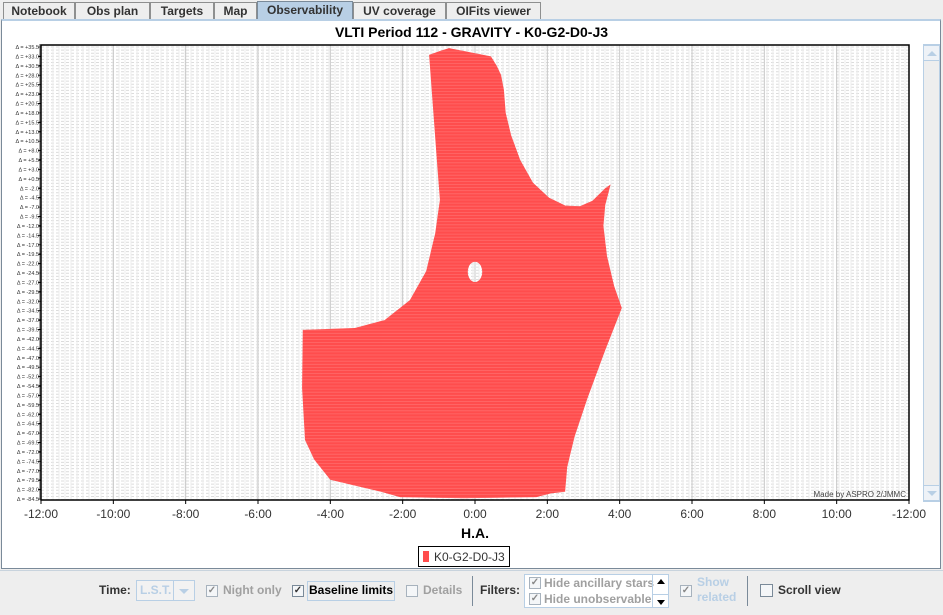 The width and height of the screenshot is (943, 615). What do you see at coordinates (28, 425) in the screenshot?
I see `y-tick-label: Δ = -64.5` at bounding box center [28, 425].